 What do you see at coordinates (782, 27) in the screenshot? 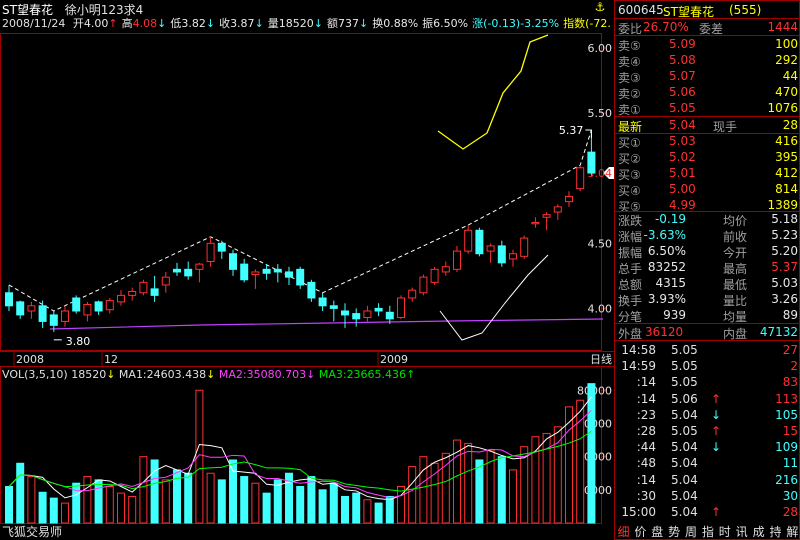
I see `weicha-value: 1444` at bounding box center [782, 27].